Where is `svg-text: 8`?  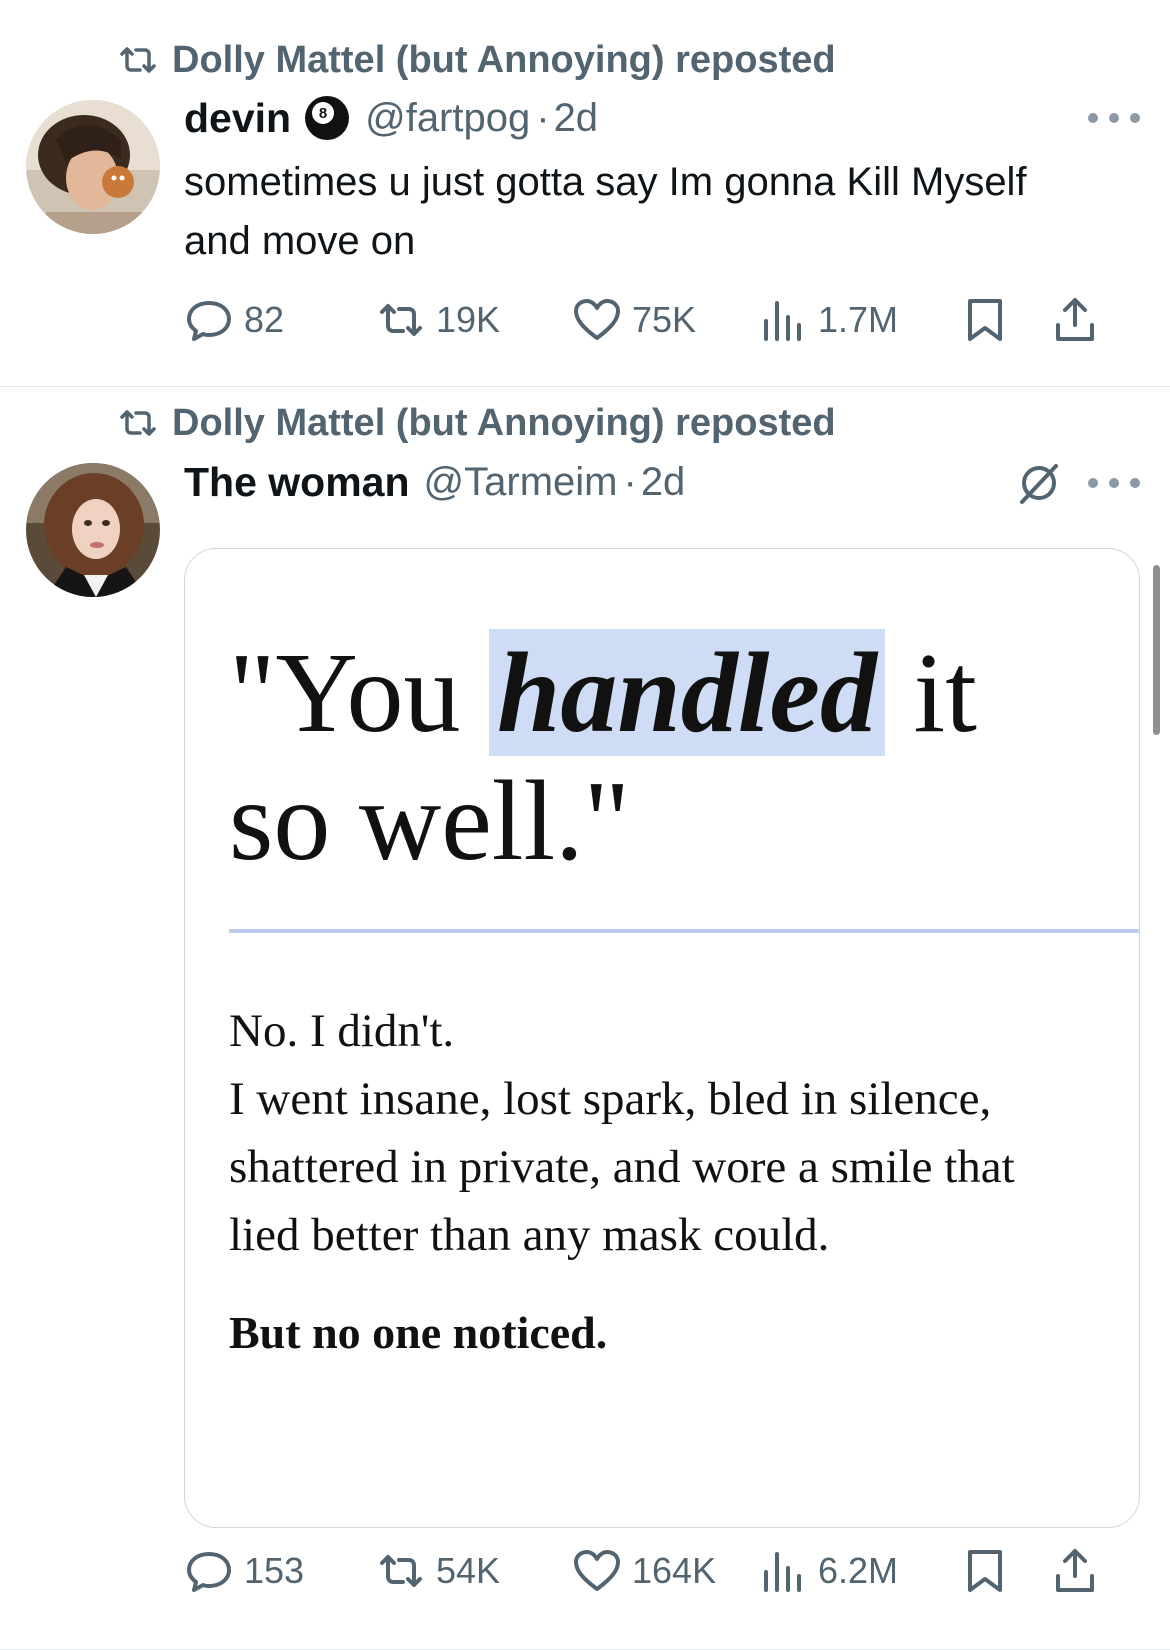
svg-text: 8 is located at coordinates (323, 113).